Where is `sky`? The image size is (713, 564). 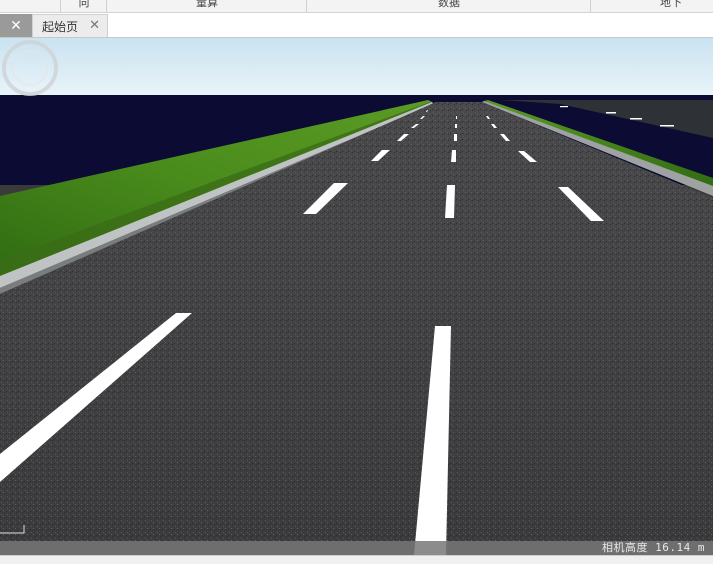 sky is located at coordinates (356, 67).